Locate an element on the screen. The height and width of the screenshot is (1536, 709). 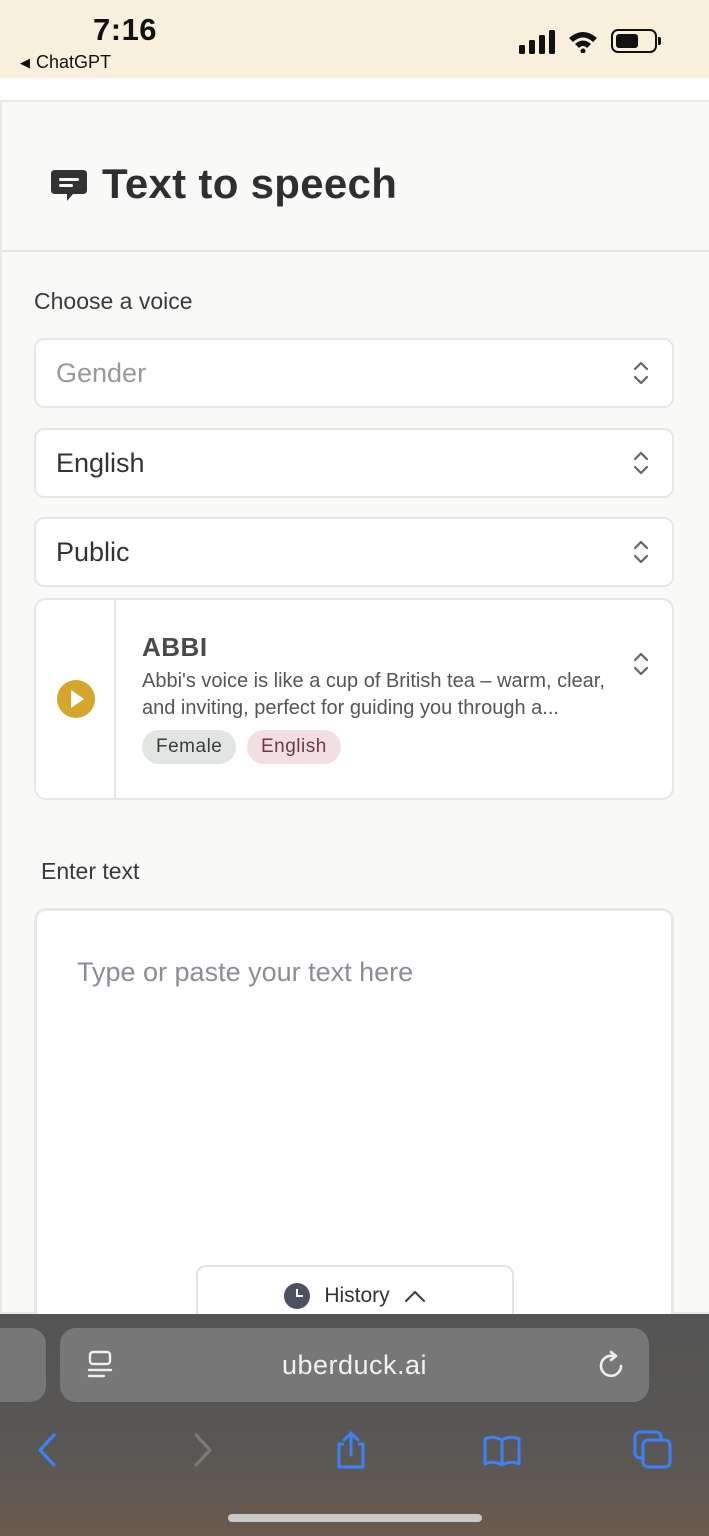
speech-bubble-icon is located at coordinates (69, 185).